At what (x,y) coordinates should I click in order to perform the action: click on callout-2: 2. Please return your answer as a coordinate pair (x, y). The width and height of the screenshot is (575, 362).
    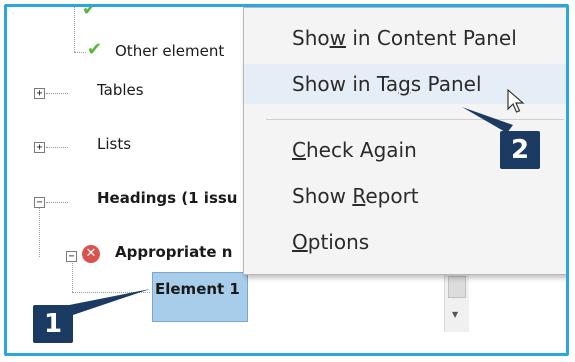
    Looking at the image, I should click on (520, 150).